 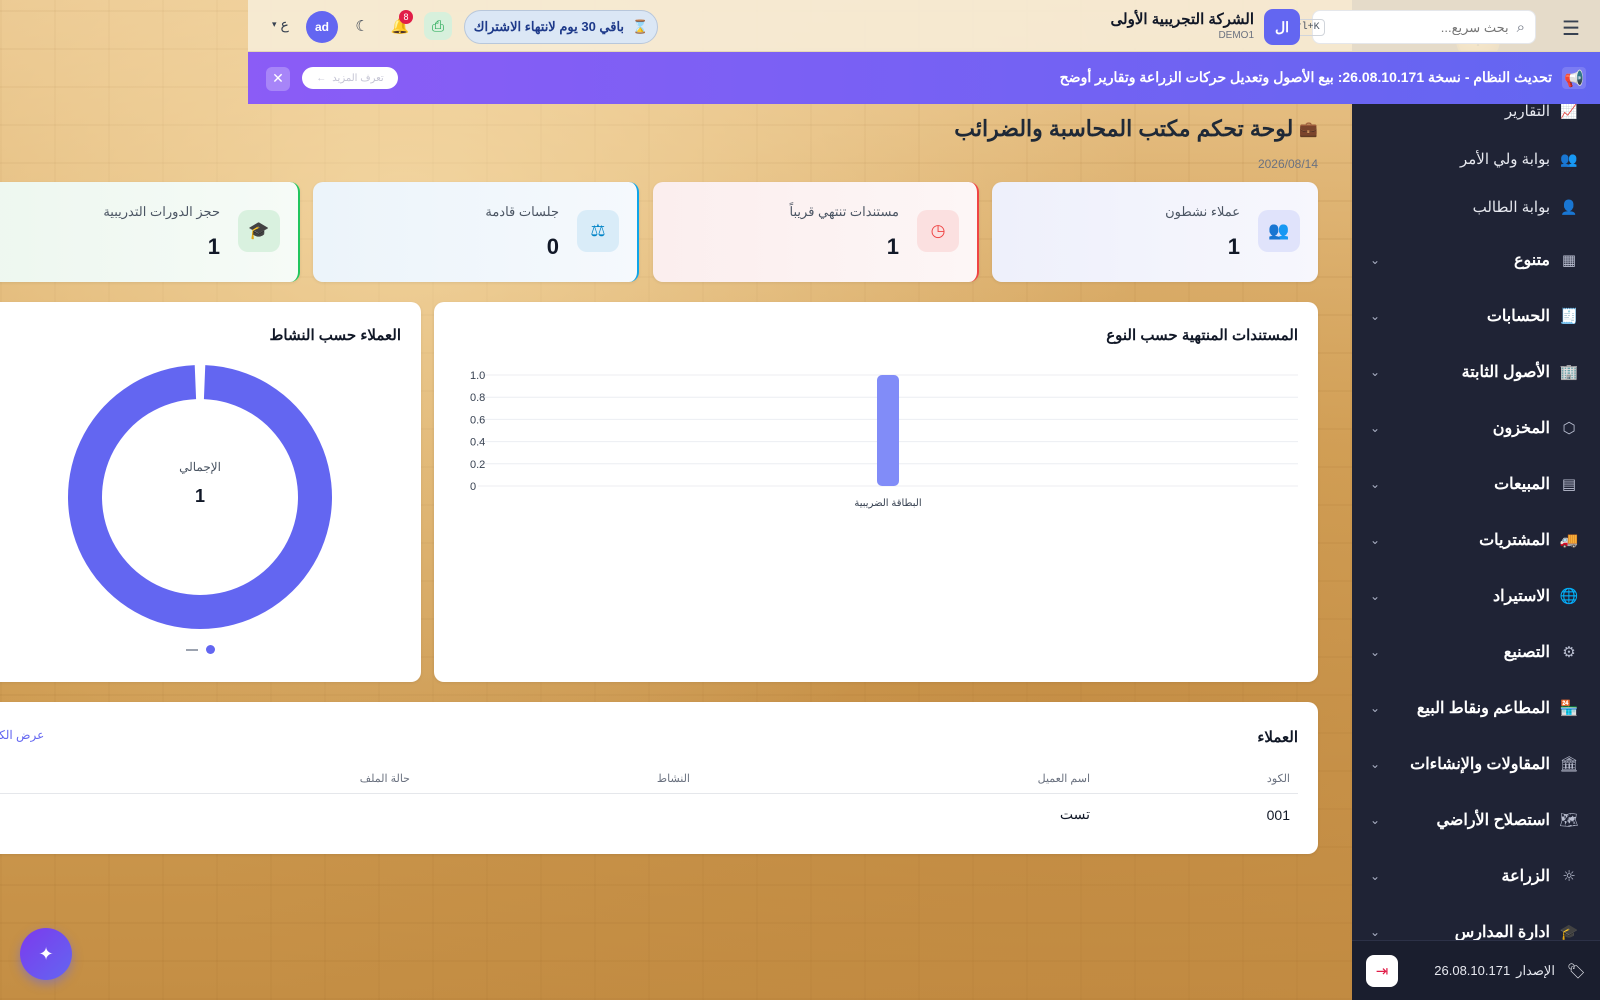 I want to click on sidebar-group-label: استصلاح الأراضي, so click(x=1493, y=820).